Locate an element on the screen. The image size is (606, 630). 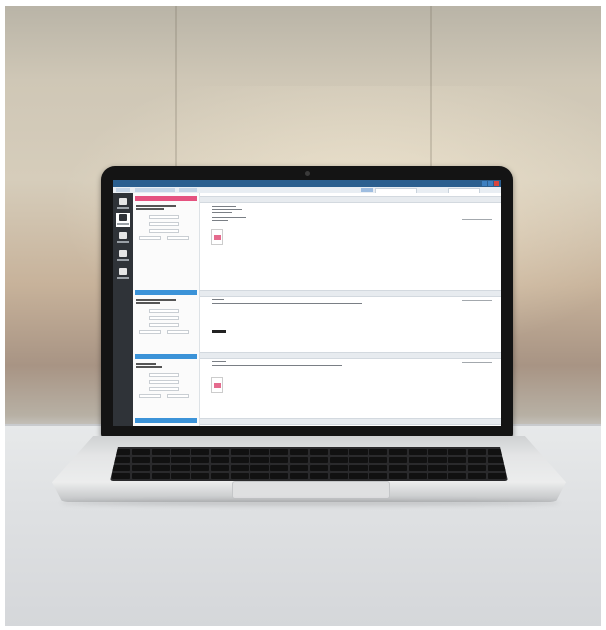
nav-item-monitor is located at coordinates (123, 274).